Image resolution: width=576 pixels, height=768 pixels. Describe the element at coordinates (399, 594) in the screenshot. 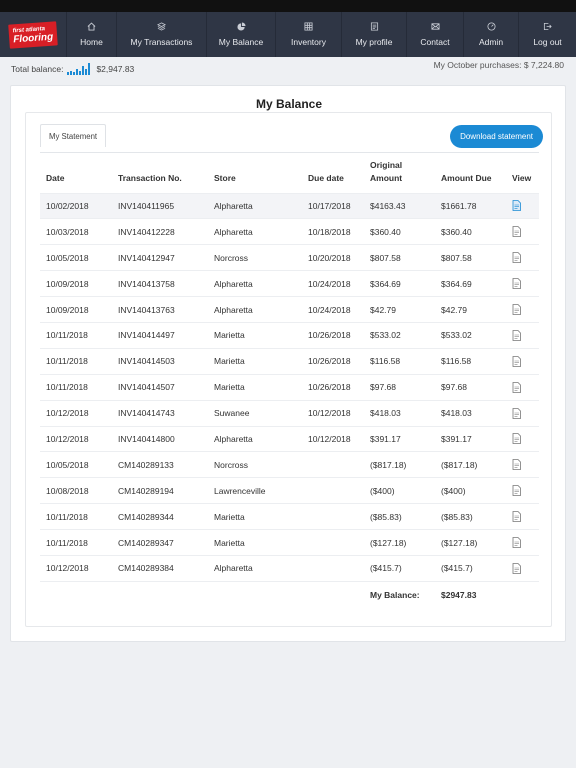

I see `total-label: My Balance:` at that location.